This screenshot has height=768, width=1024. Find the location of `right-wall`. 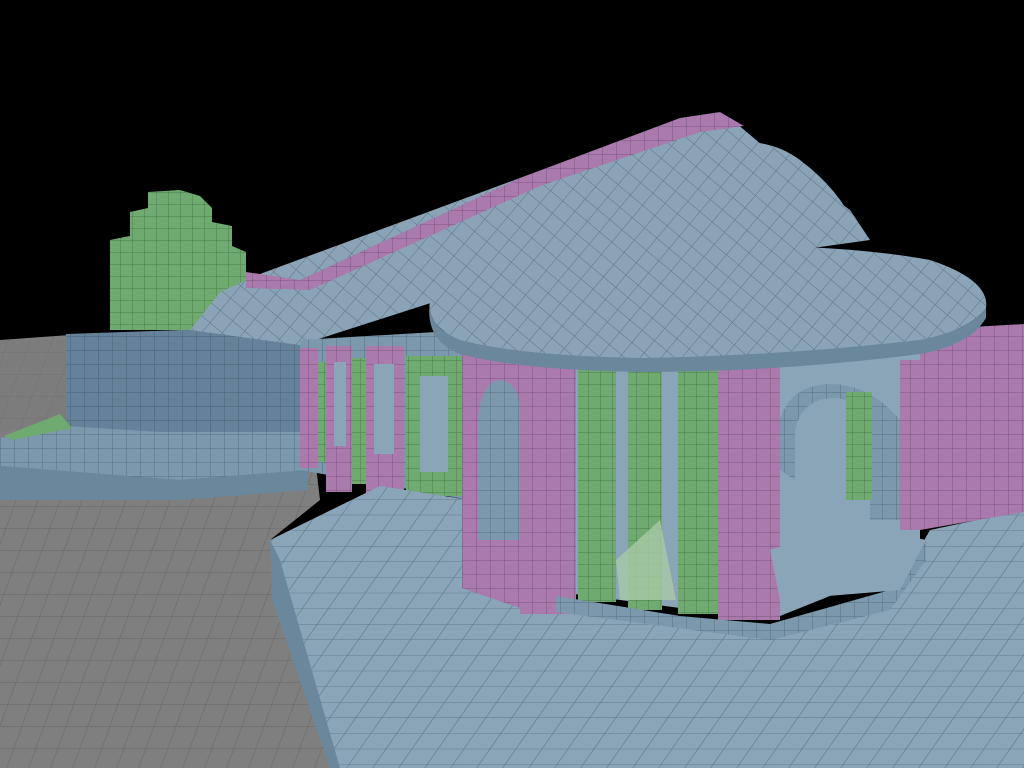

right-wall is located at coordinates (972, 427).